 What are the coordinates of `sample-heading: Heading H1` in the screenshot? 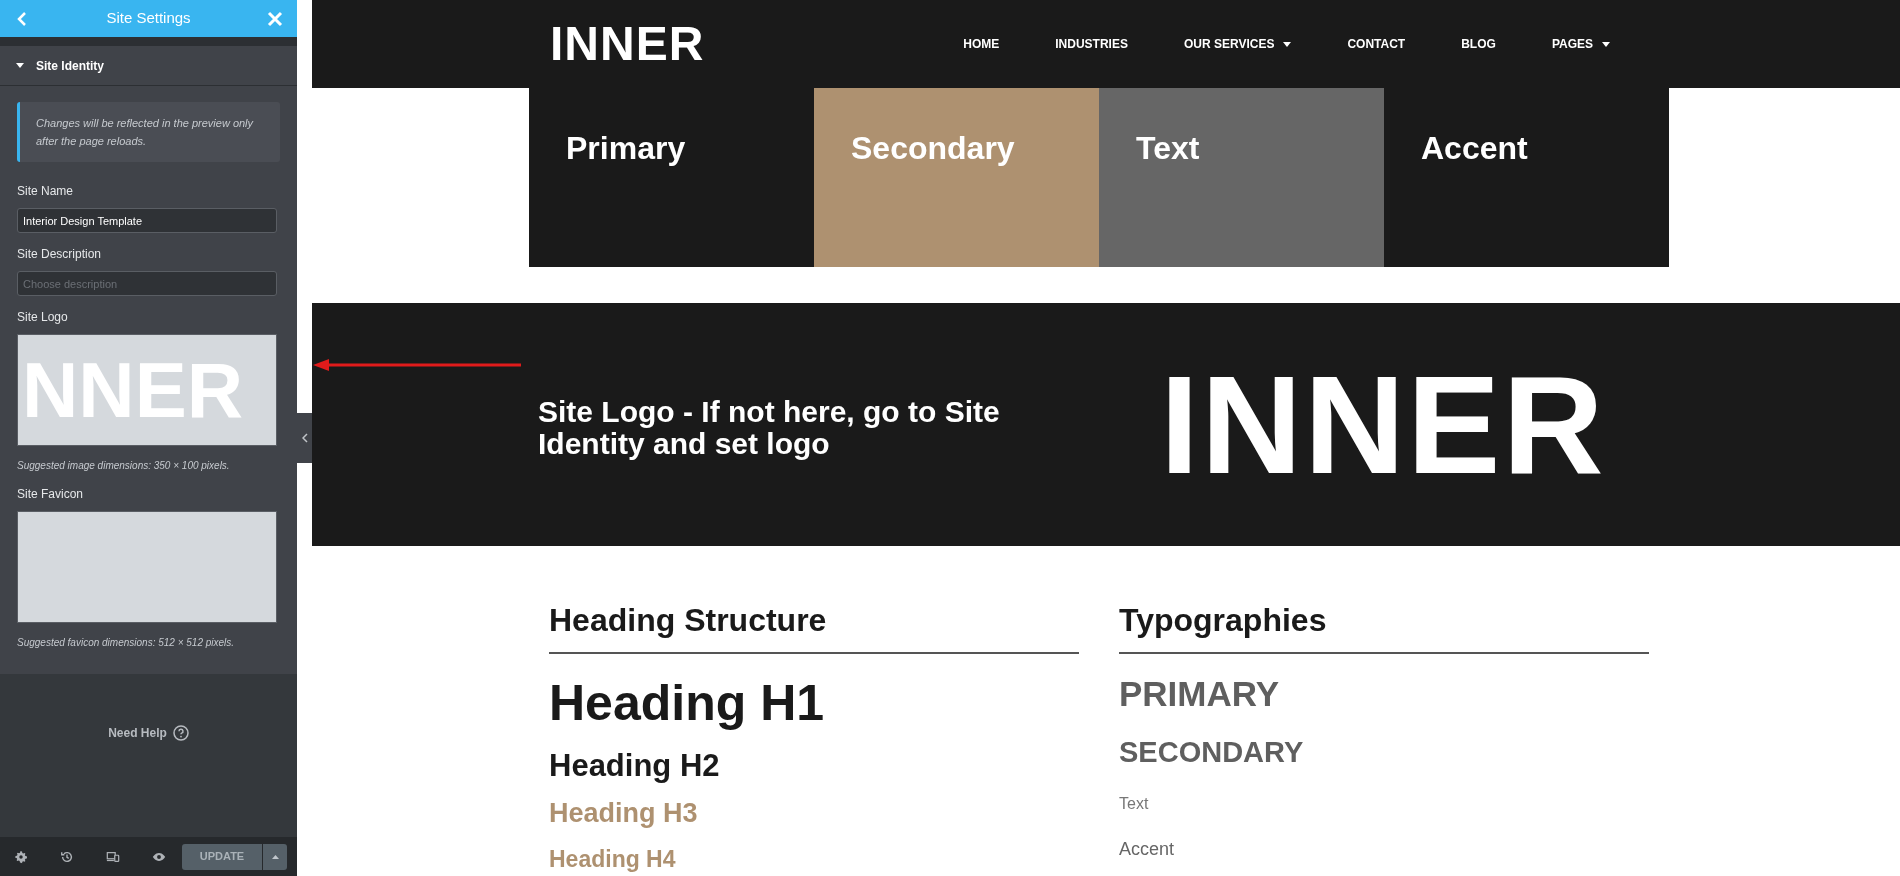 It's located at (687, 703).